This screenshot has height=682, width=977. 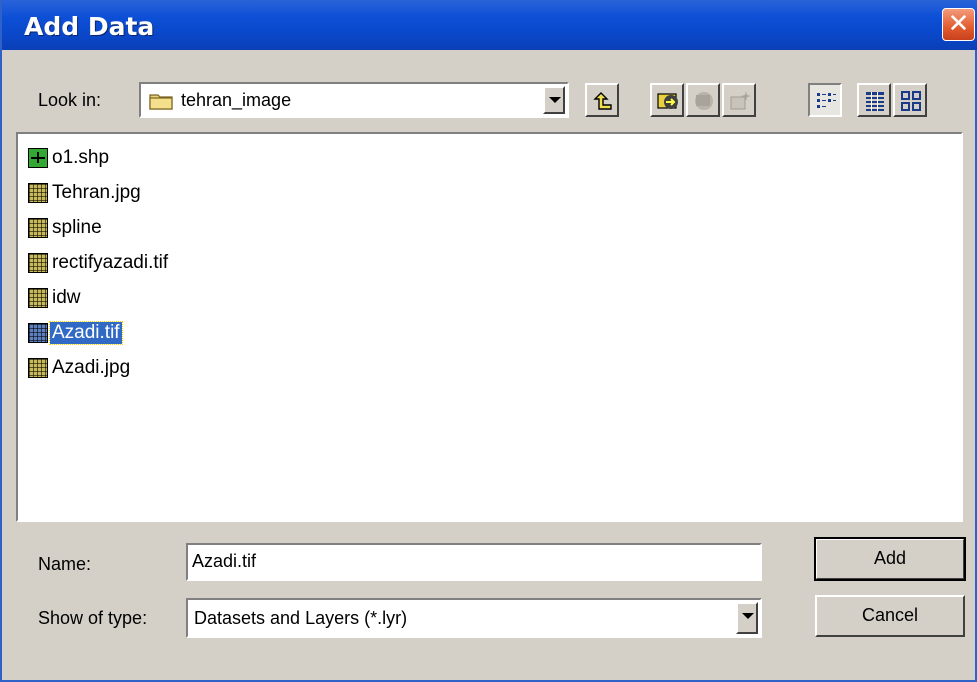 I want to click on dialog-title: Add Data, so click(x=89, y=26).